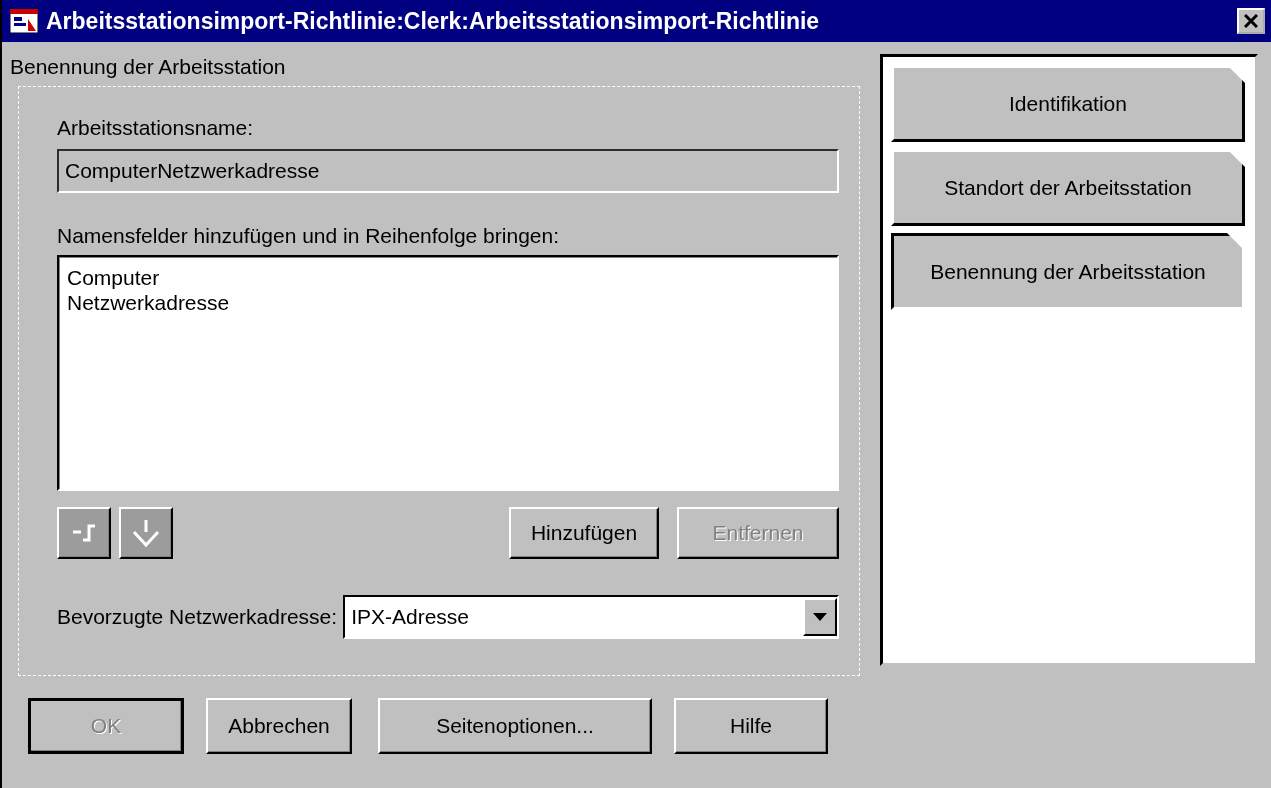 The height and width of the screenshot is (788, 1271). I want to click on field-label: Arbeitsstationsname:, so click(156, 128).